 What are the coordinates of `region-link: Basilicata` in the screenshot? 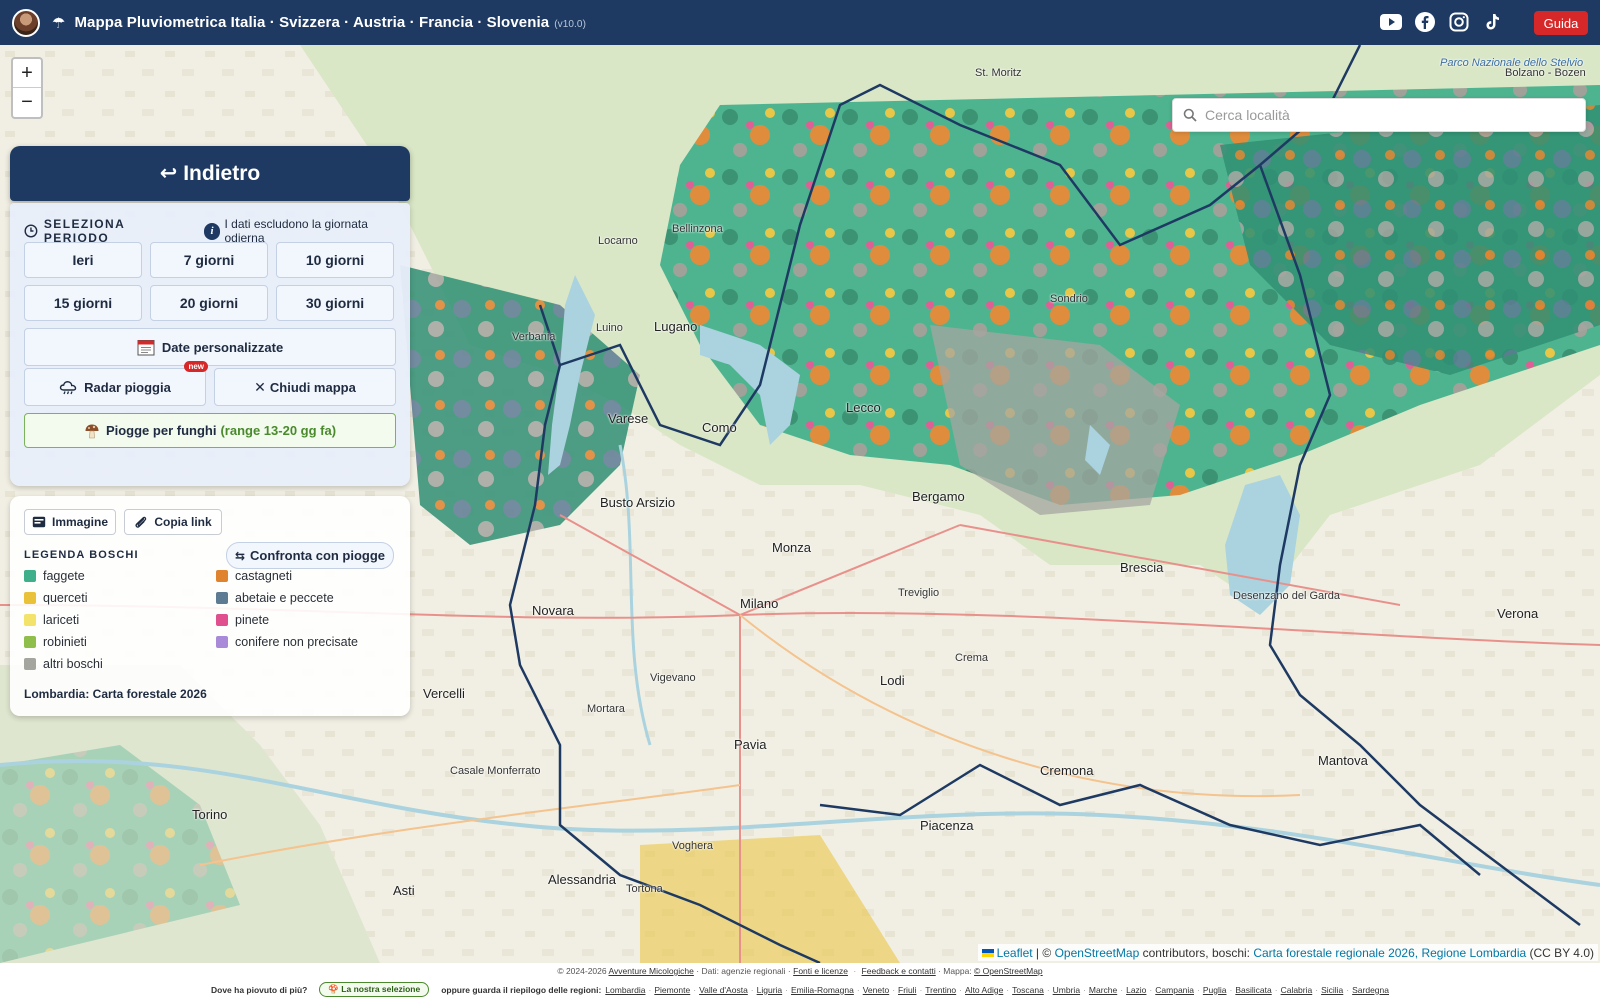 It's located at (1253, 990).